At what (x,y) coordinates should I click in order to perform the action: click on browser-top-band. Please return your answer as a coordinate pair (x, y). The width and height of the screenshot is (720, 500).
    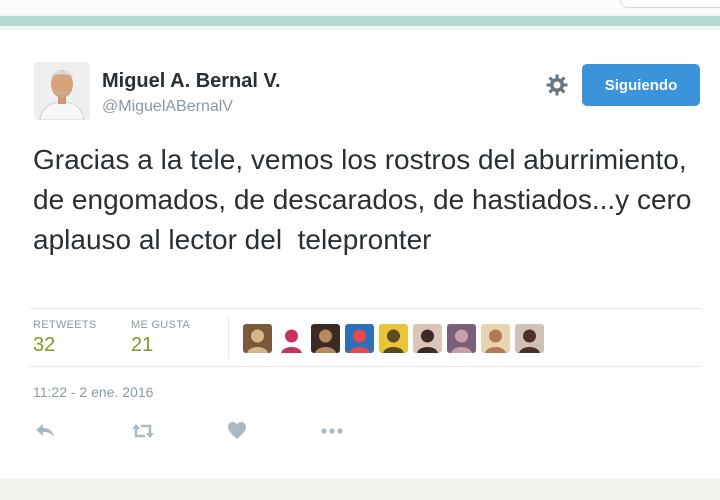
    Looking at the image, I should click on (360, 15).